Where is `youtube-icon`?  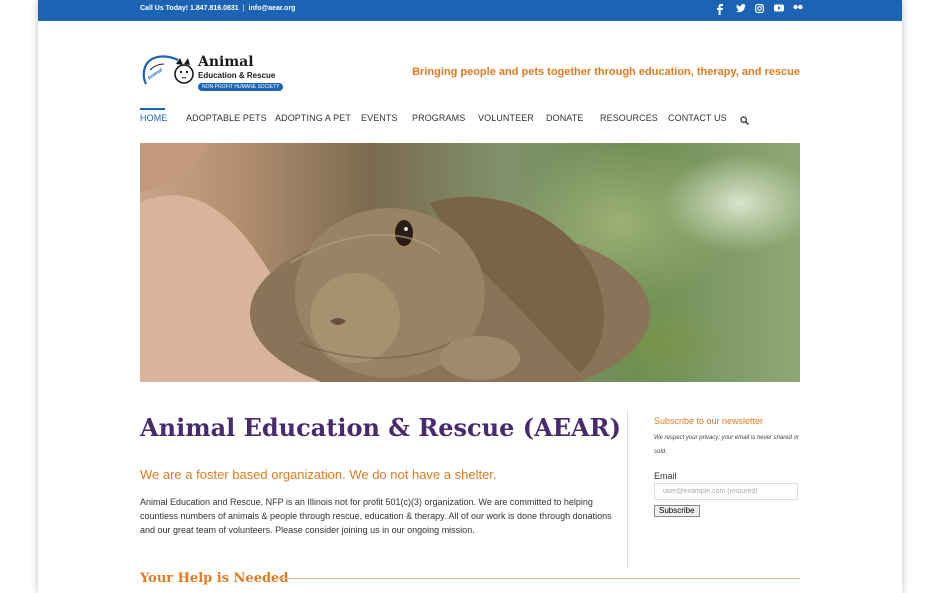
youtube-icon is located at coordinates (779, 10).